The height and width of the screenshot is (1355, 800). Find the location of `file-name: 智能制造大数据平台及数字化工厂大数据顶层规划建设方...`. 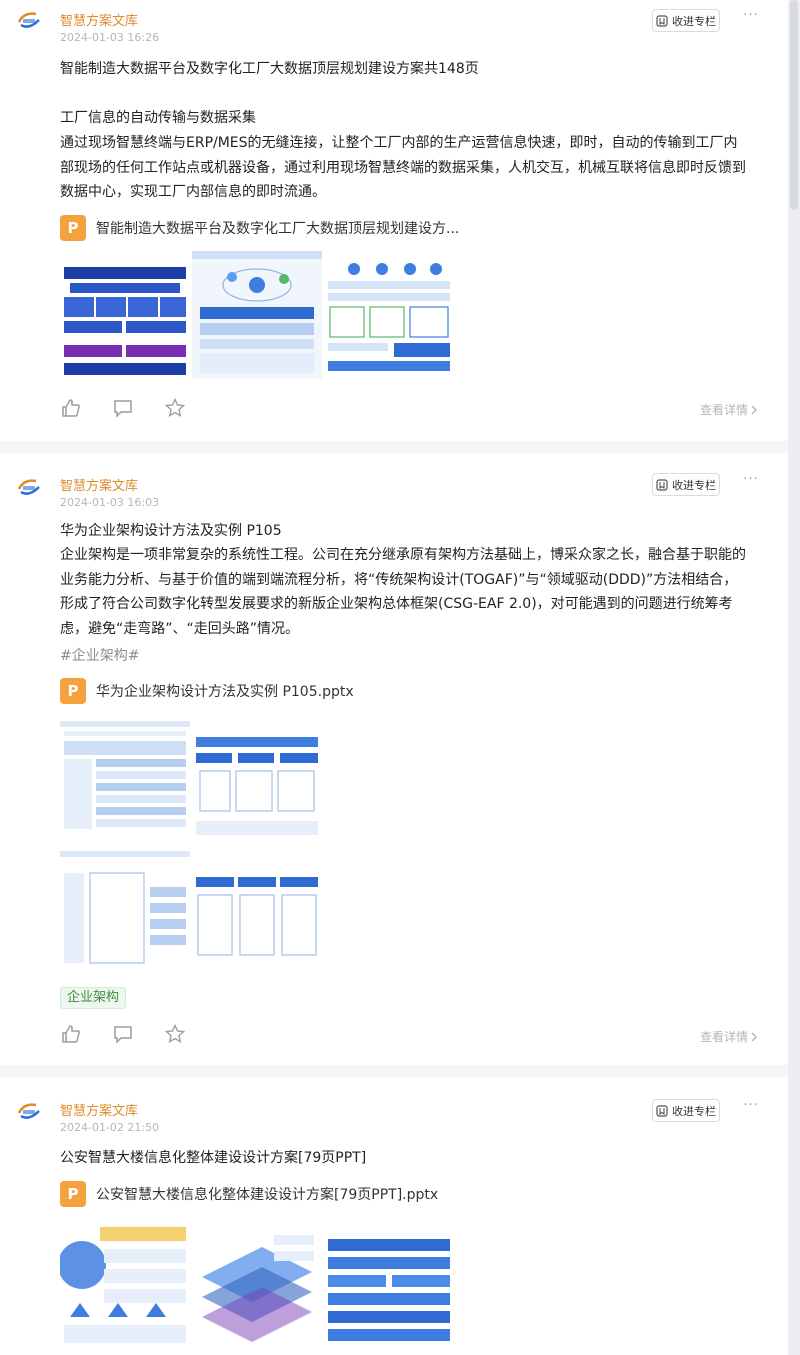

file-name: 智能制造大数据平台及数字化工厂大数据顶层规划建设方... is located at coordinates (277, 228).